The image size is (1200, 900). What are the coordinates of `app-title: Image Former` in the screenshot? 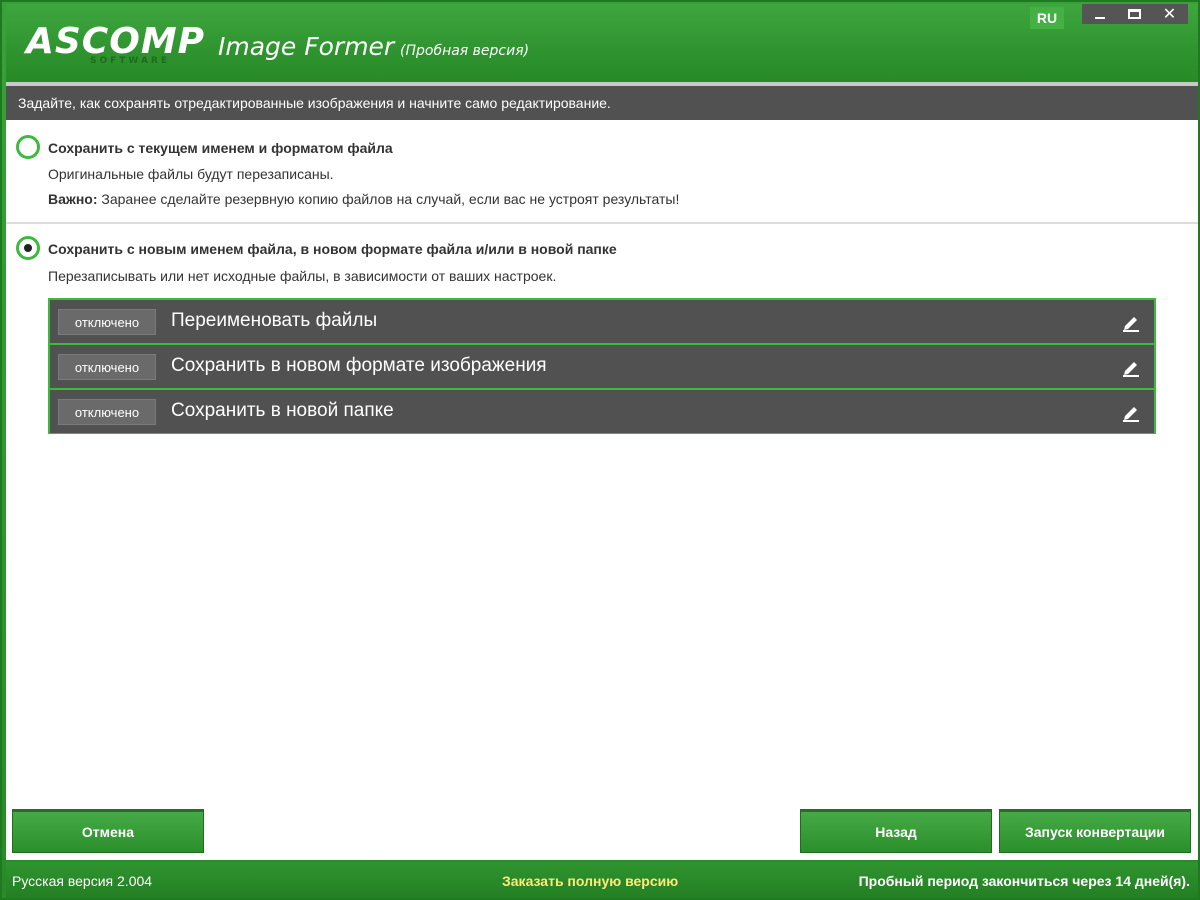 It's located at (306, 46).